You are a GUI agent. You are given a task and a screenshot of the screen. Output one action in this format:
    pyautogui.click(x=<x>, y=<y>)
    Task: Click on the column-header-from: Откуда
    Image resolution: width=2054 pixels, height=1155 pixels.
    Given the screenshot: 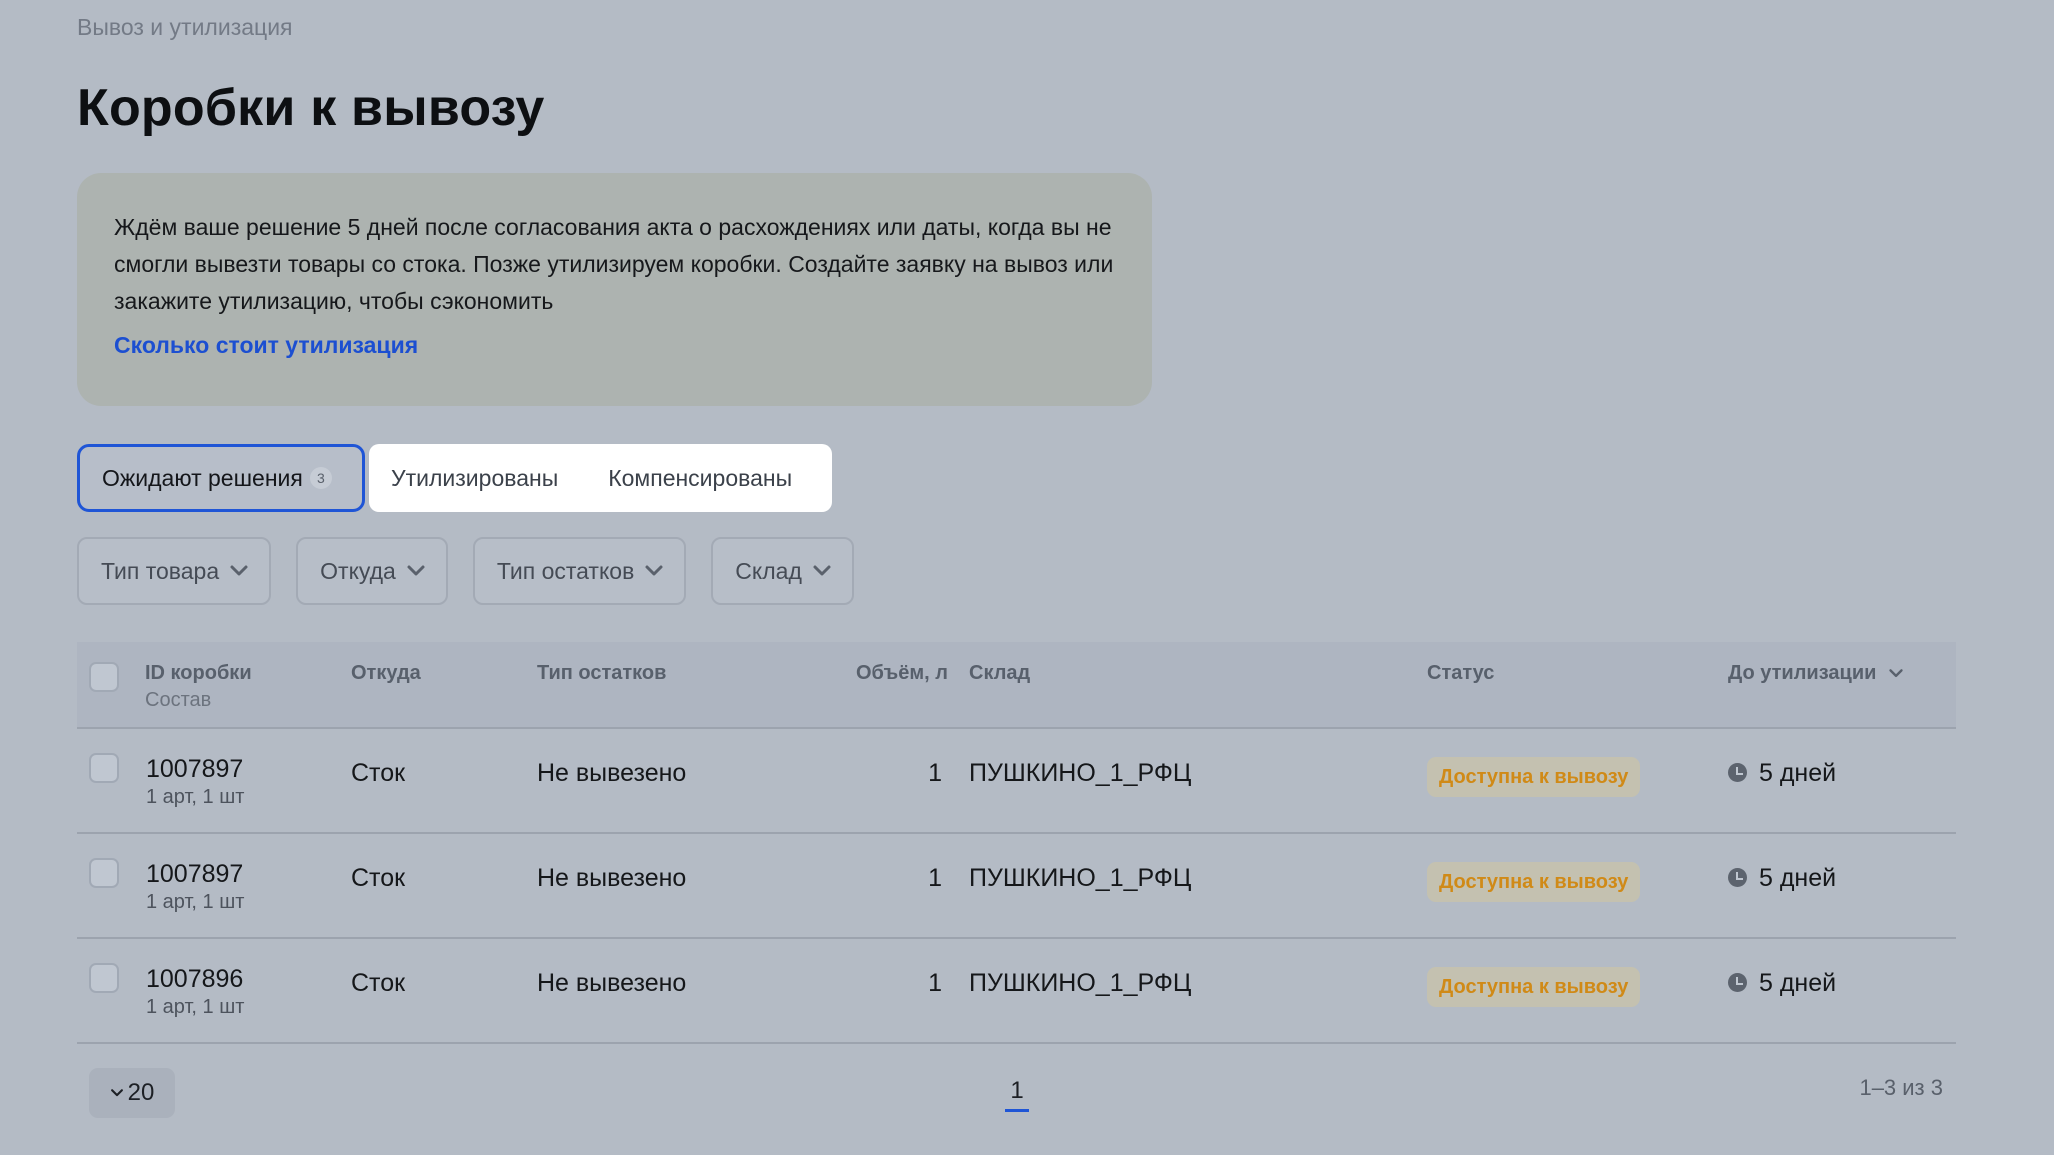 What is the action you would take?
    pyautogui.click(x=386, y=673)
    